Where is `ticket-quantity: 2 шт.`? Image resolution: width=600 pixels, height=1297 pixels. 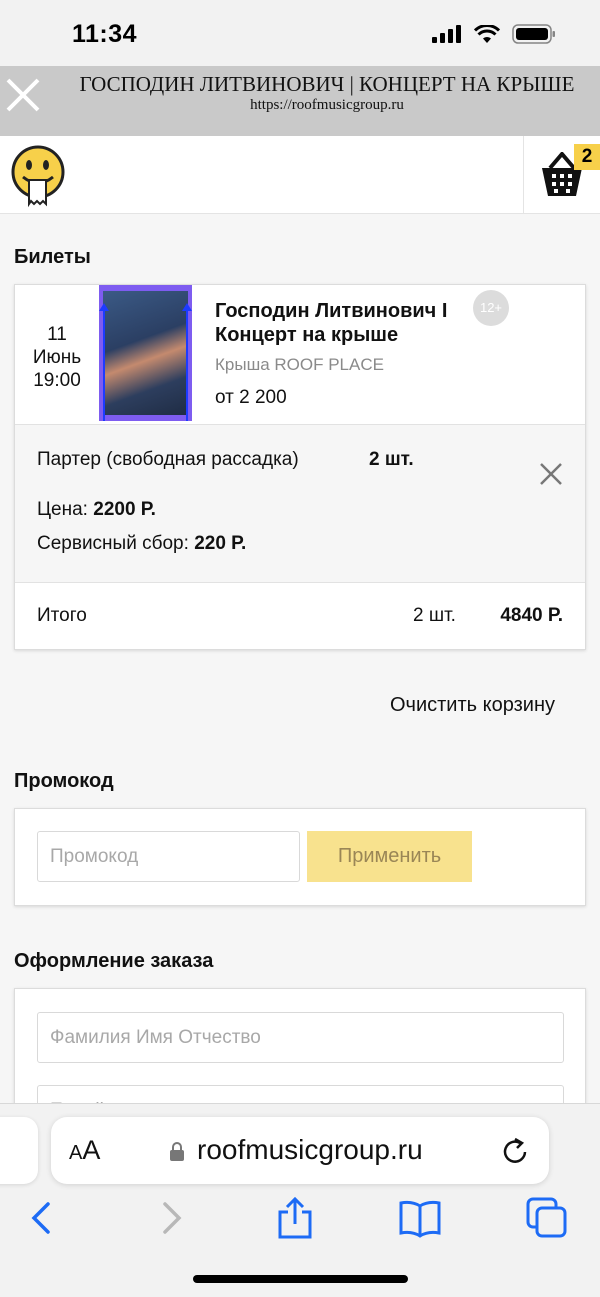 ticket-quantity: 2 шт. is located at coordinates (391, 459).